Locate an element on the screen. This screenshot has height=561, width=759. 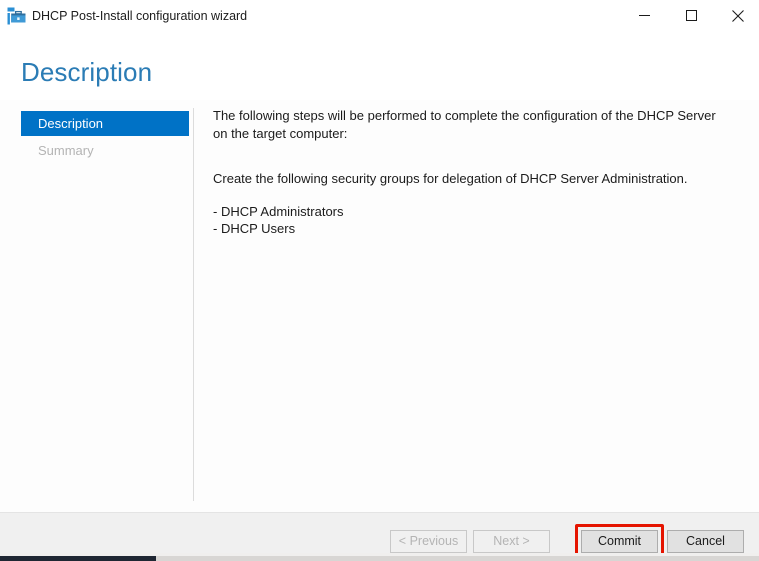
window-title: DHCP Post-Install configuration wizard is located at coordinates (140, 16).